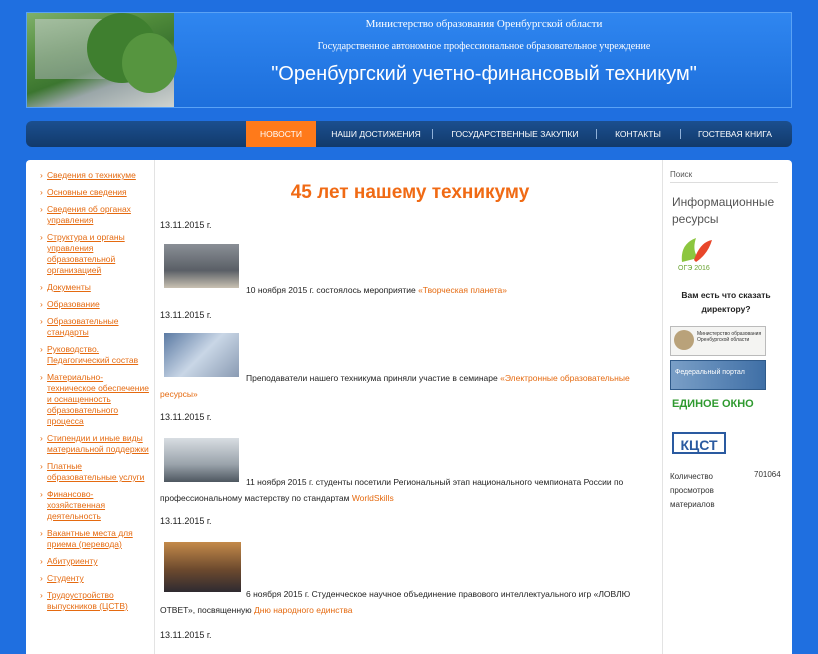  What do you see at coordinates (95, 539) in the screenshot?
I see `sidebar-item-vacancies: Вакантные места для приема (перевода)` at bounding box center [95, 539].